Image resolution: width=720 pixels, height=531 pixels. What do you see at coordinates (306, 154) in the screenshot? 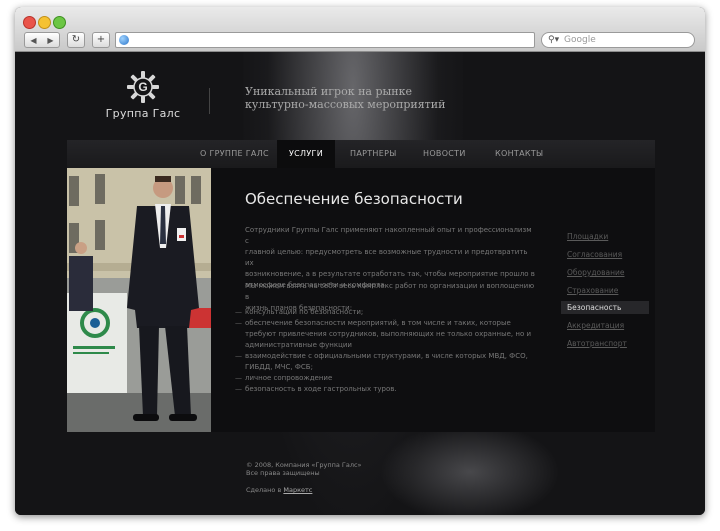
I see `menu-item-services: УСЛУГИ` at bounding box center [306, 154].